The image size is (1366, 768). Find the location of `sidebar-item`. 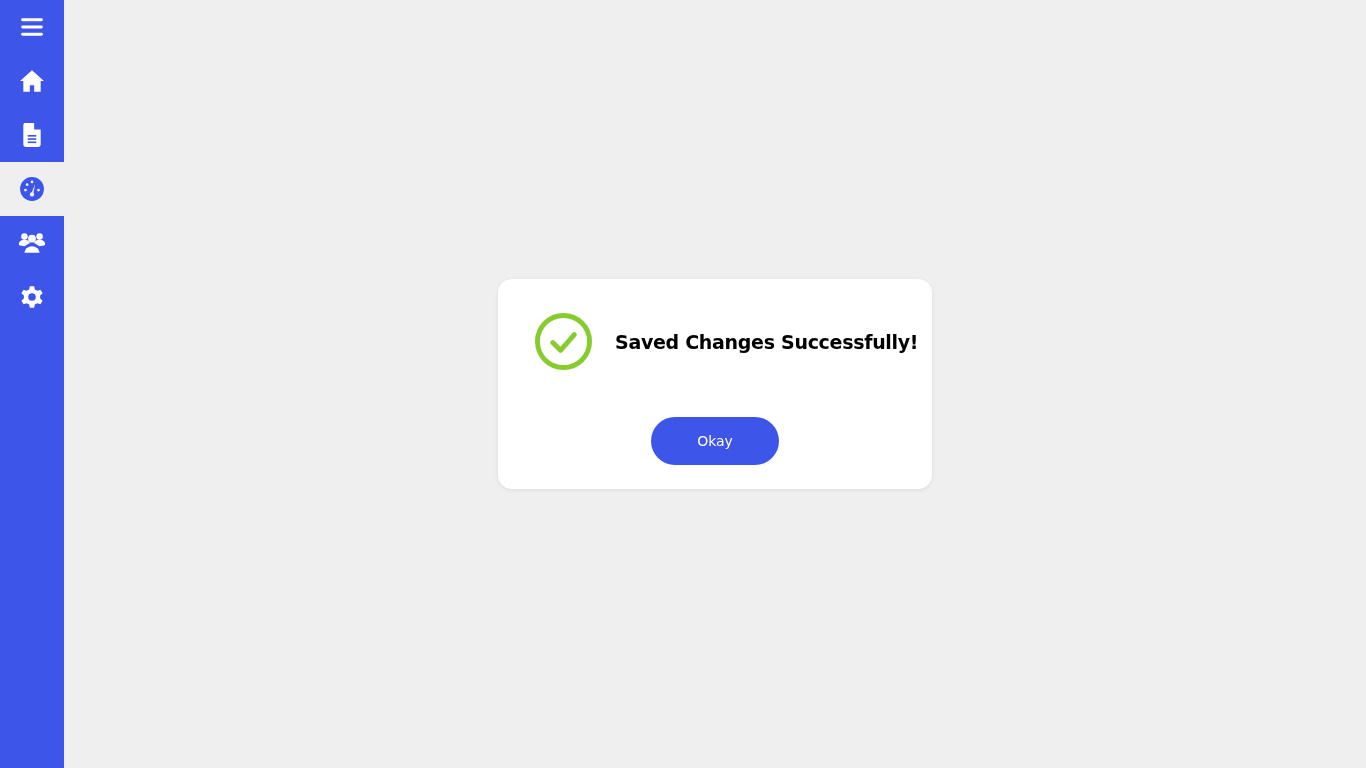

sidebar-item is located at coordinates (32, 189).